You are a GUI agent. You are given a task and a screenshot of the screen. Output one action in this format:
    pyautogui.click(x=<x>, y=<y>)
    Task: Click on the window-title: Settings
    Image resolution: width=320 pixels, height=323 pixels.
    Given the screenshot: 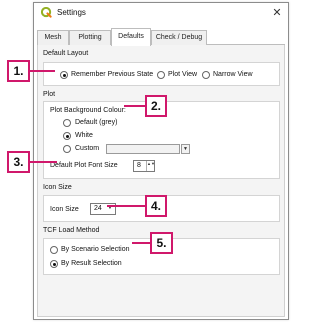 What is the action you would take?
    pyautogui.click(x=71, y=12)
    